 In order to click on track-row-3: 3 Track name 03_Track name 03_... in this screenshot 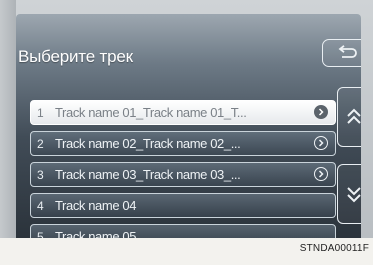, I will do `click(183, 174)`.